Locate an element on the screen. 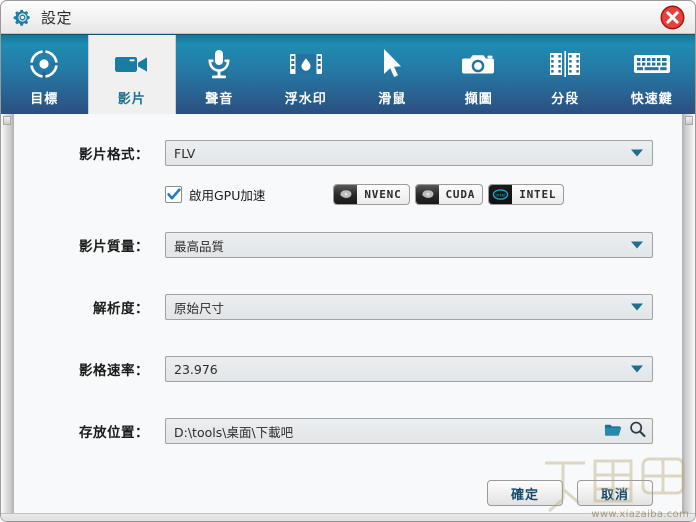  frame-rate-label: 影格速率： is located at coordinates (114, 371).